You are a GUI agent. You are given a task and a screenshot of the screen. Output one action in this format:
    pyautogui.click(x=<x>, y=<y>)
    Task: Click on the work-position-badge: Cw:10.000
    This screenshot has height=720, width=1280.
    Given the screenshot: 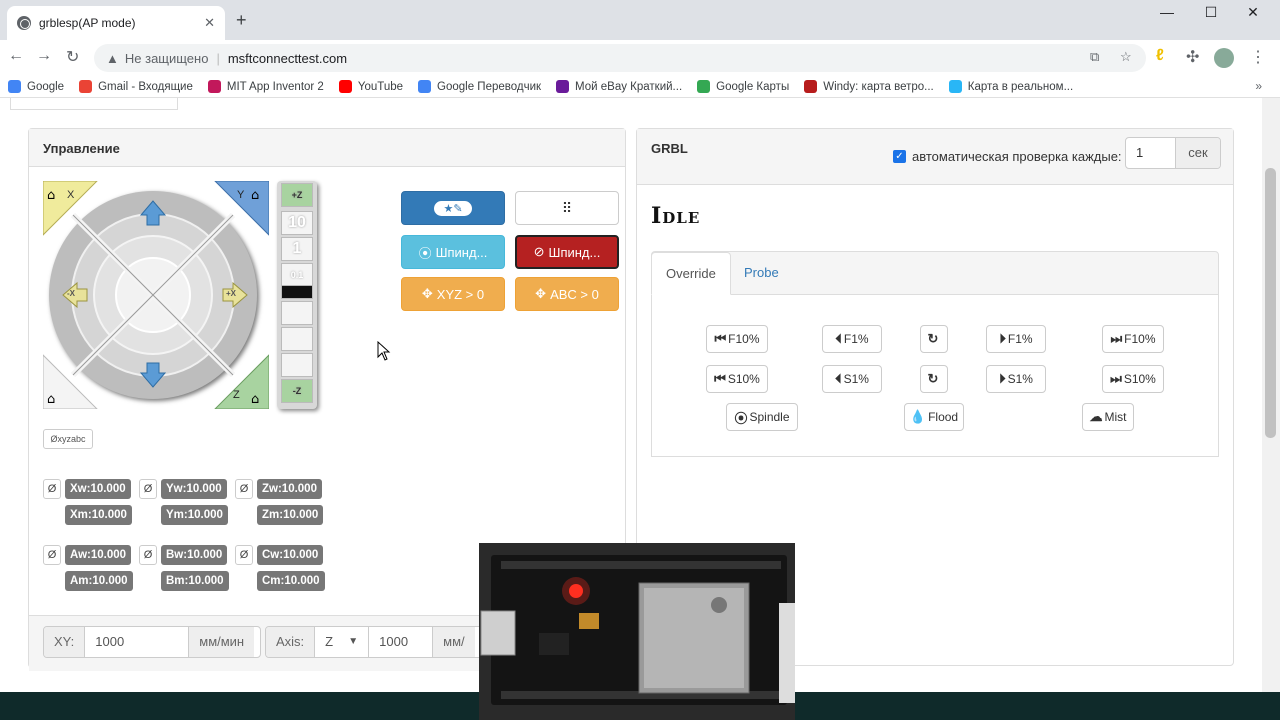 What is the action you would take?
    pyautogui.click(x=290, y=555)
    